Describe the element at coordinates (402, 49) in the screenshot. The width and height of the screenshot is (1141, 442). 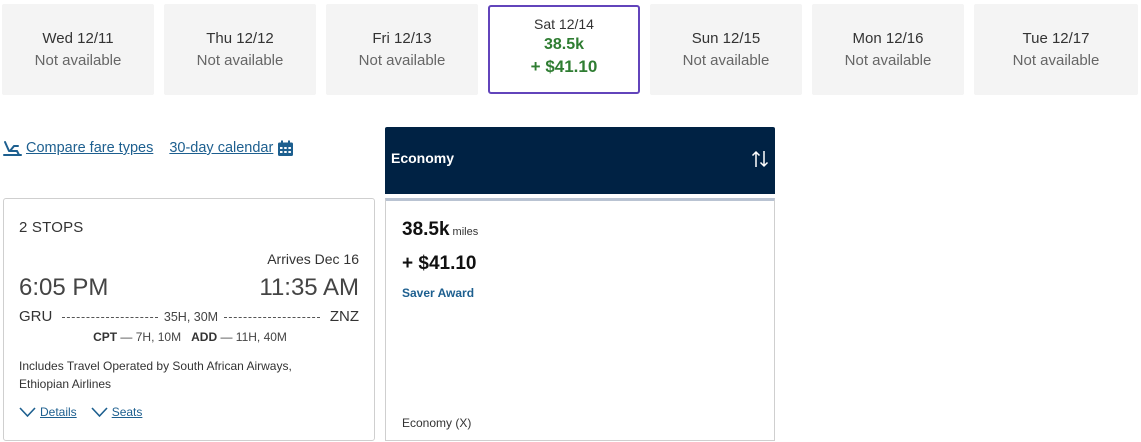
I see `date-cell-fri: Fri 12/13 Not available` at that location.